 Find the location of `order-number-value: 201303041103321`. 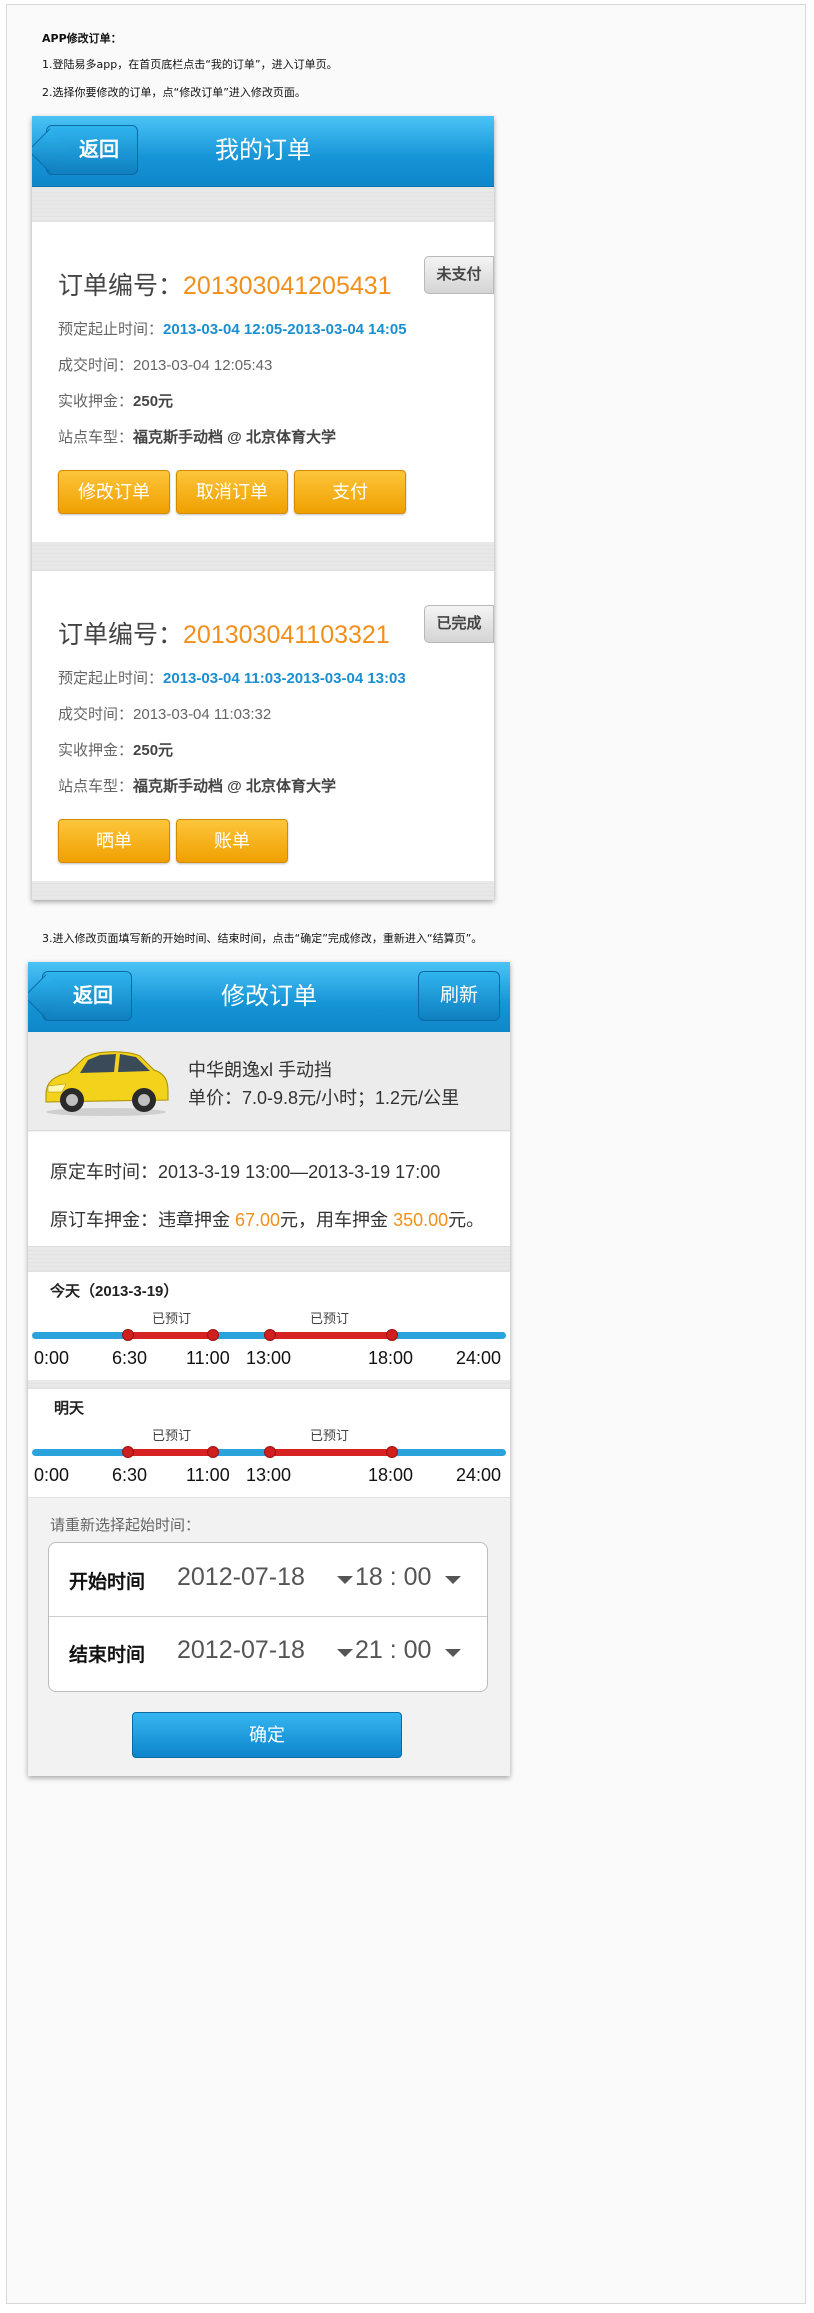

order-number-value: 201303041103321 is located at coordinates (286, 635).